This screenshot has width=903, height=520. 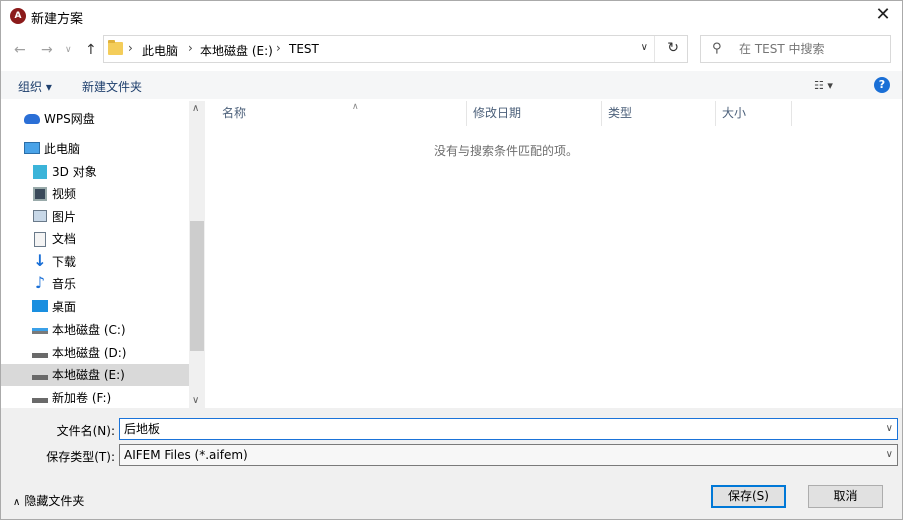 What do you see at coordinates (734, 113) in the screenshot?
I see `column-label: 大小` at bounding box center [734, 113].